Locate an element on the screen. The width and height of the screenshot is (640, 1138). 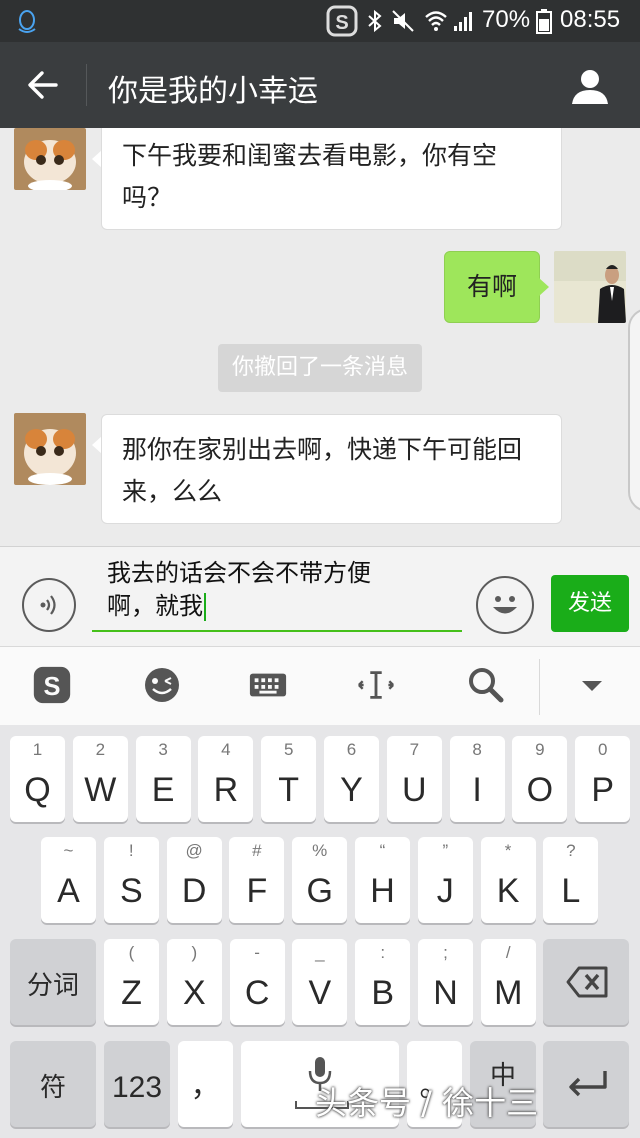
bubble-tail is located at coordinates (544, 287).